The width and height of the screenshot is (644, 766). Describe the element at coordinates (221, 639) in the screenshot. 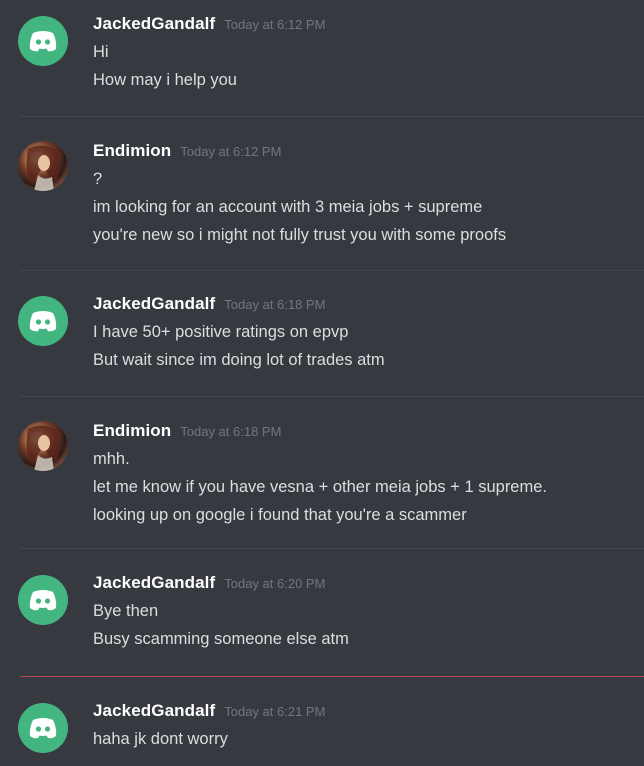

I see `message-text: Busy scamming someone else atm` at that location.